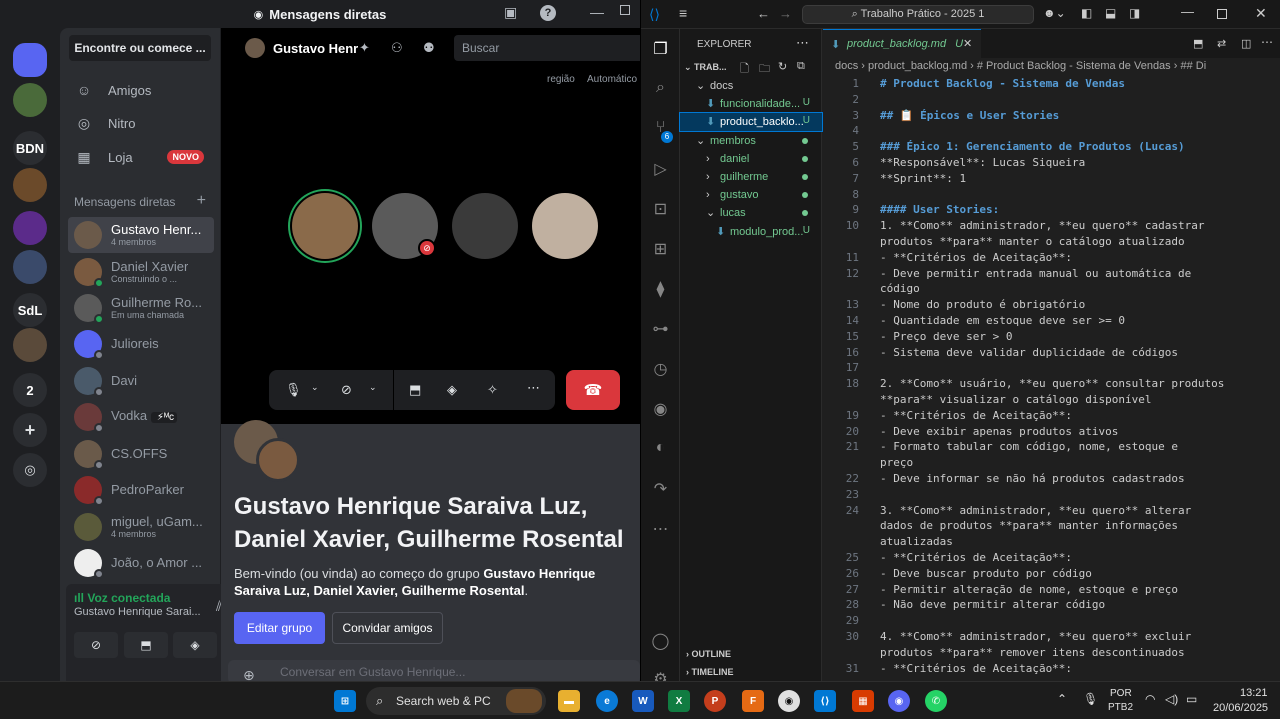  Describe the element at coordinates (825, 701) in the screenshot. I see `vscode-taskbar-icon: ⟨⟩` at that location.